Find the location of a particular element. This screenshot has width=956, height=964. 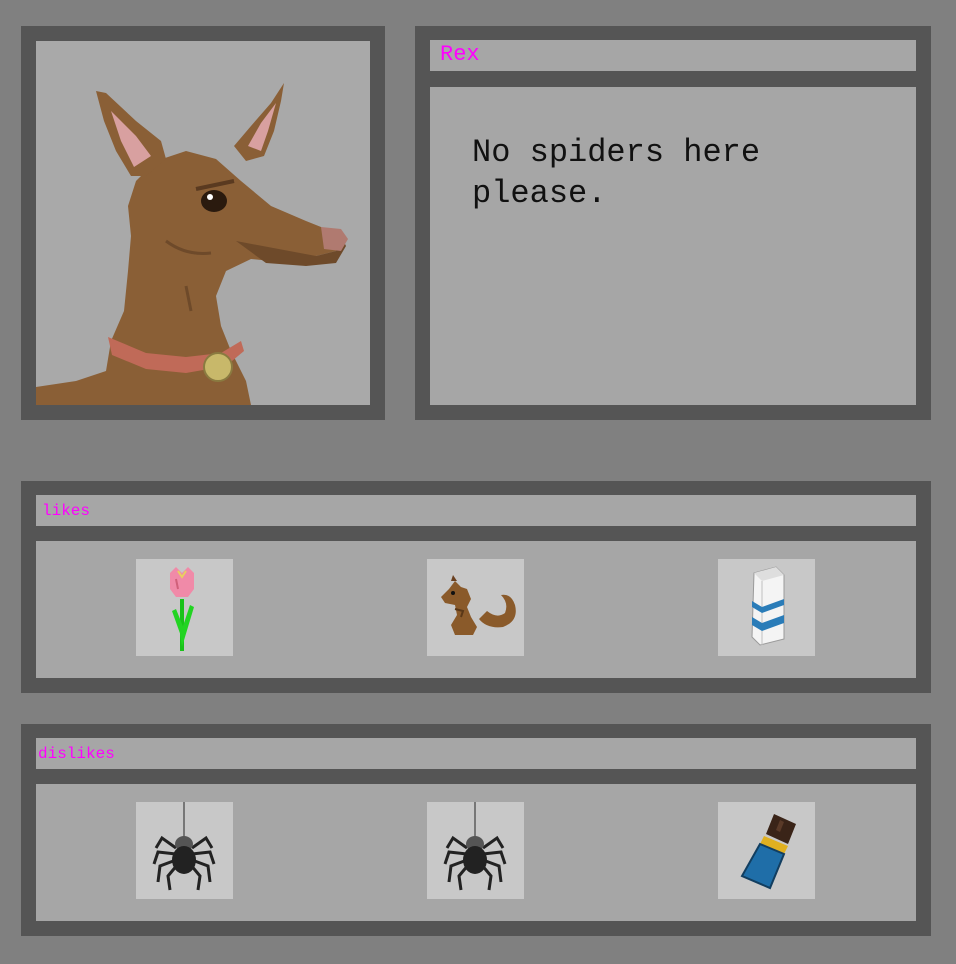

likes-header: likes is located at coordinates (476, 510).